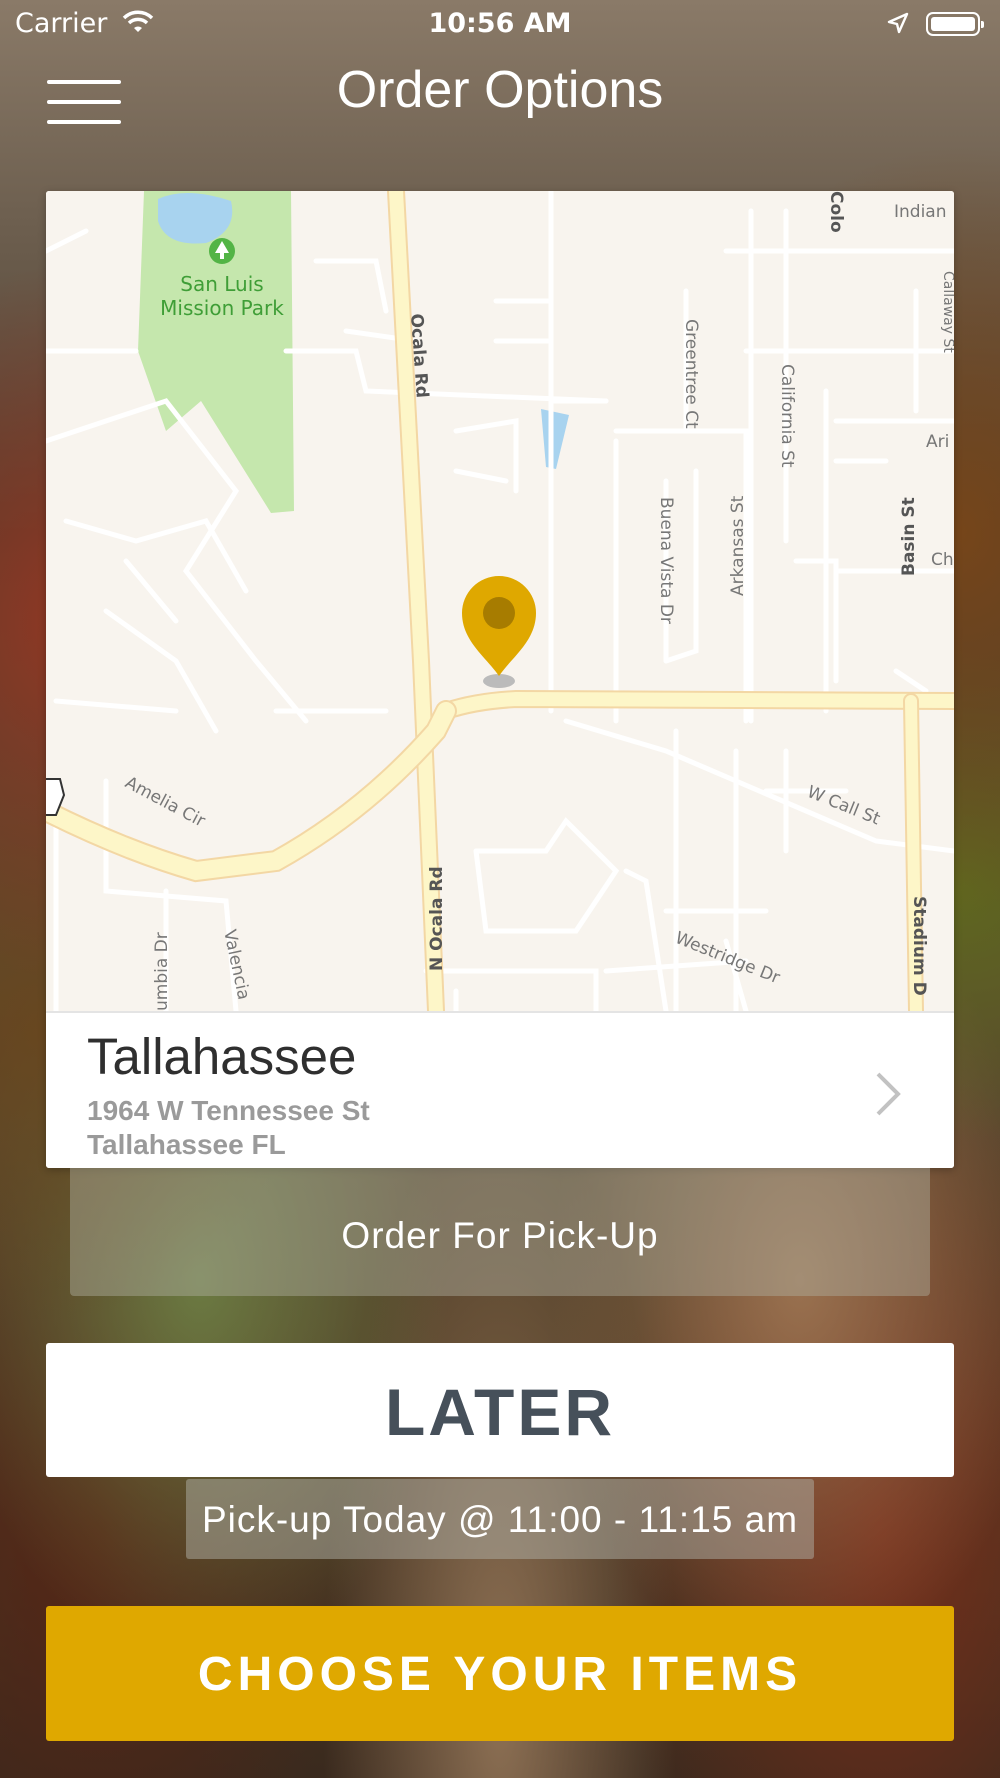  Describe the element at coordinates (947, 312) in the screenshot. I see `street-label: Callaway St` at that location.